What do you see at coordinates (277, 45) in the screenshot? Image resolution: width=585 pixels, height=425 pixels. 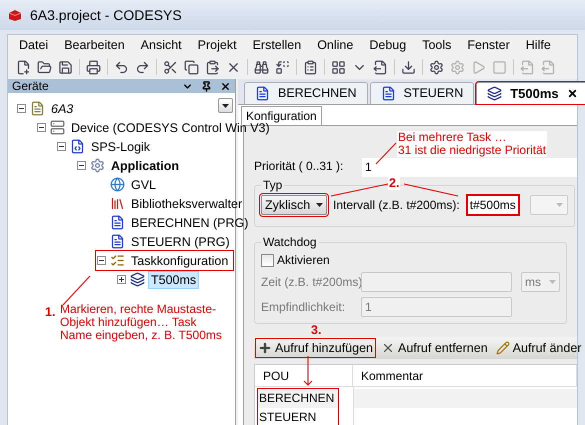 I see `menu-item: Erstellen` at bounding box center [277, 45].